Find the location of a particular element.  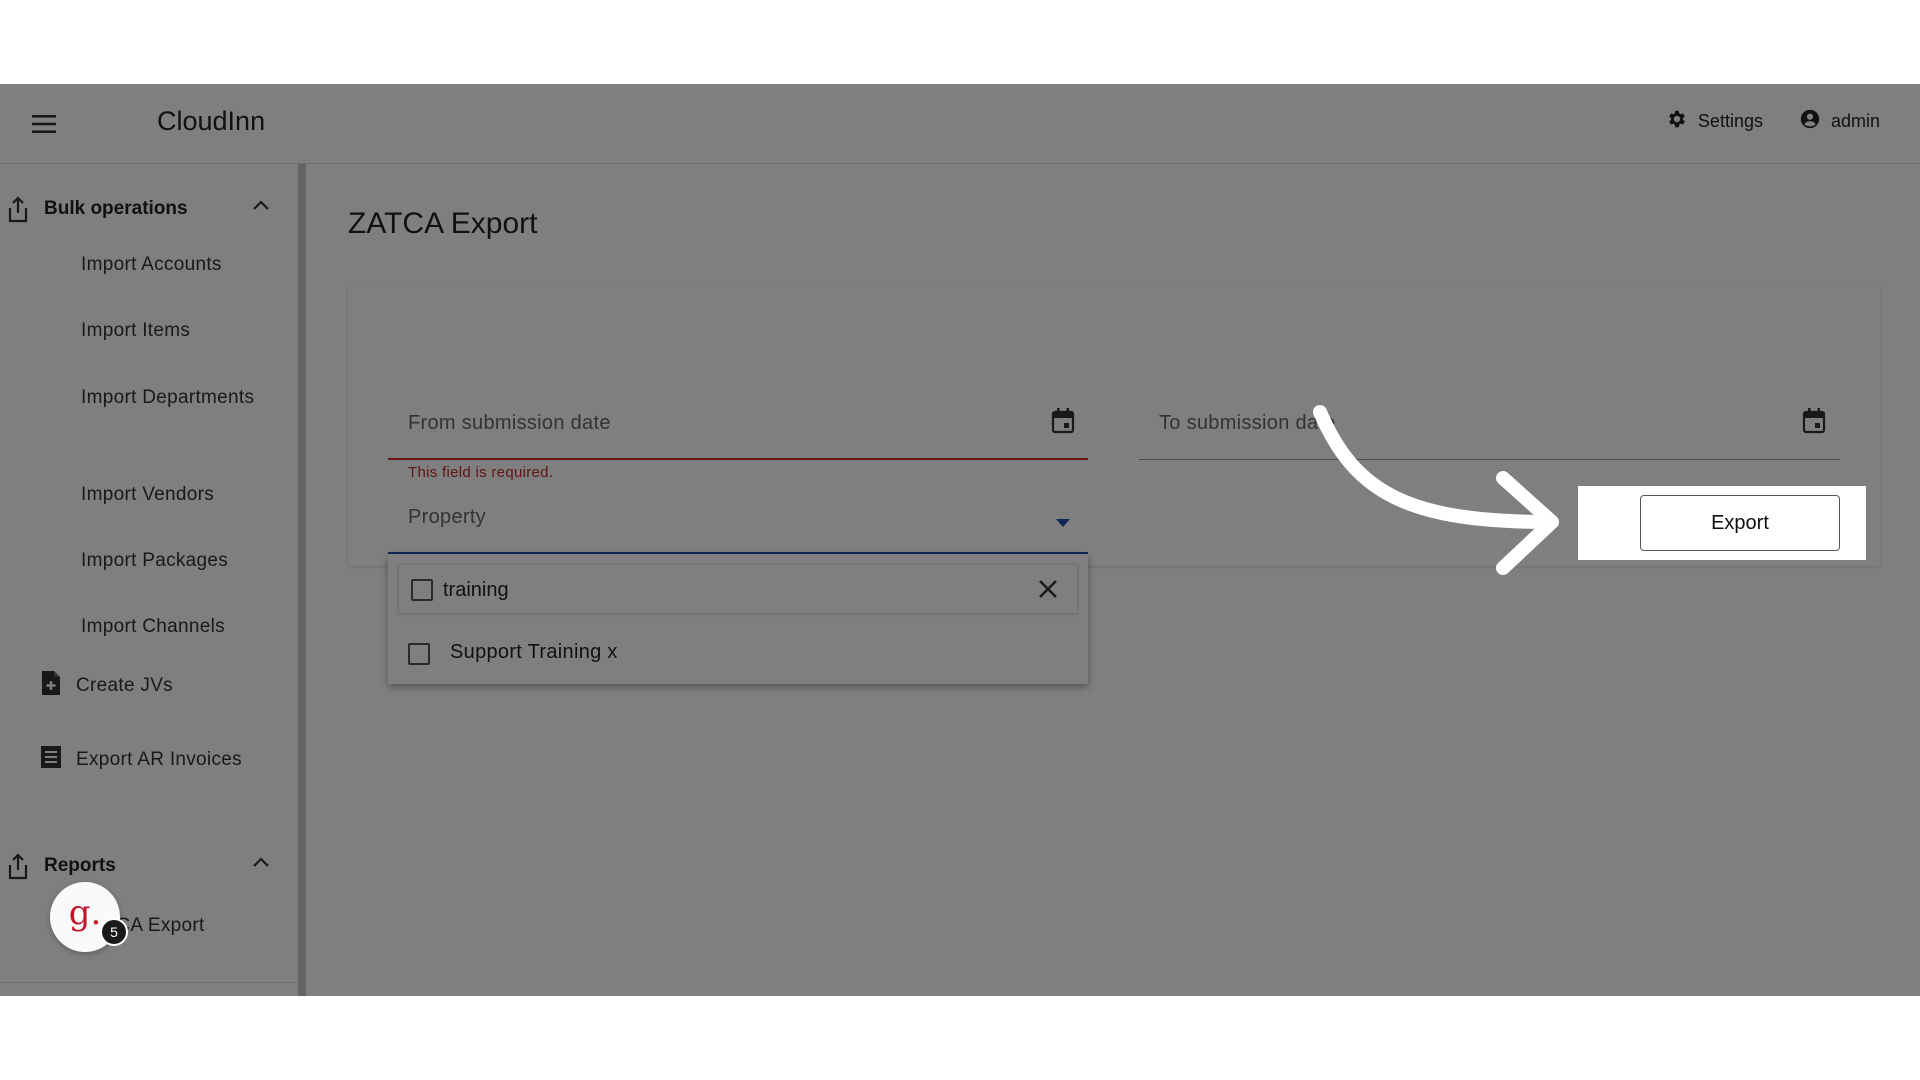

user-menu-button: admin is located at coordinates (1839, 121).